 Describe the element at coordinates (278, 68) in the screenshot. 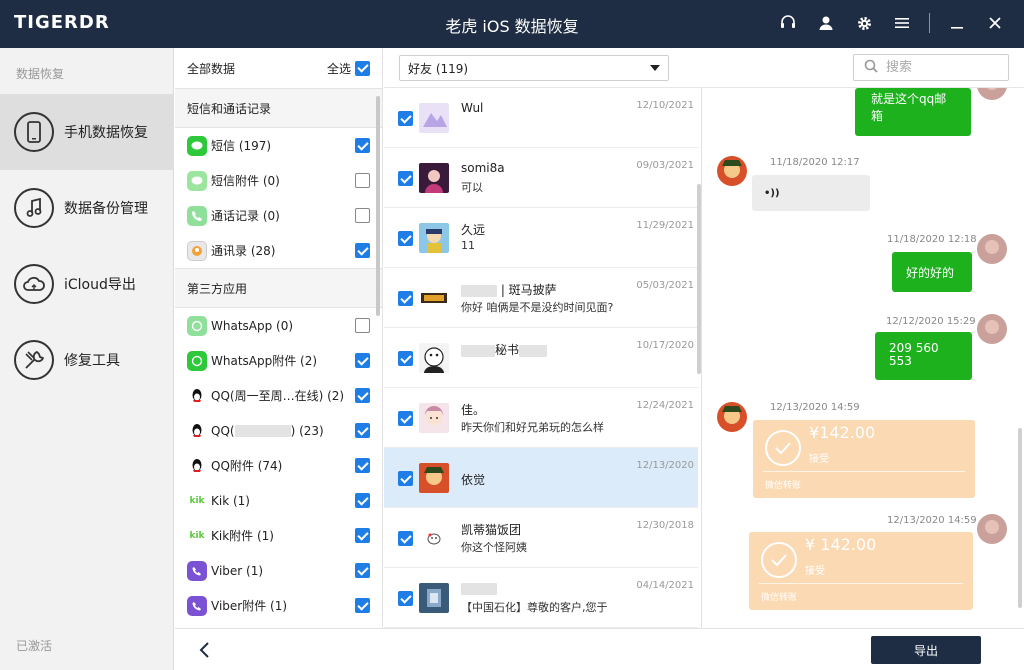

I see `category-header: 全部数据 全选` at that location.